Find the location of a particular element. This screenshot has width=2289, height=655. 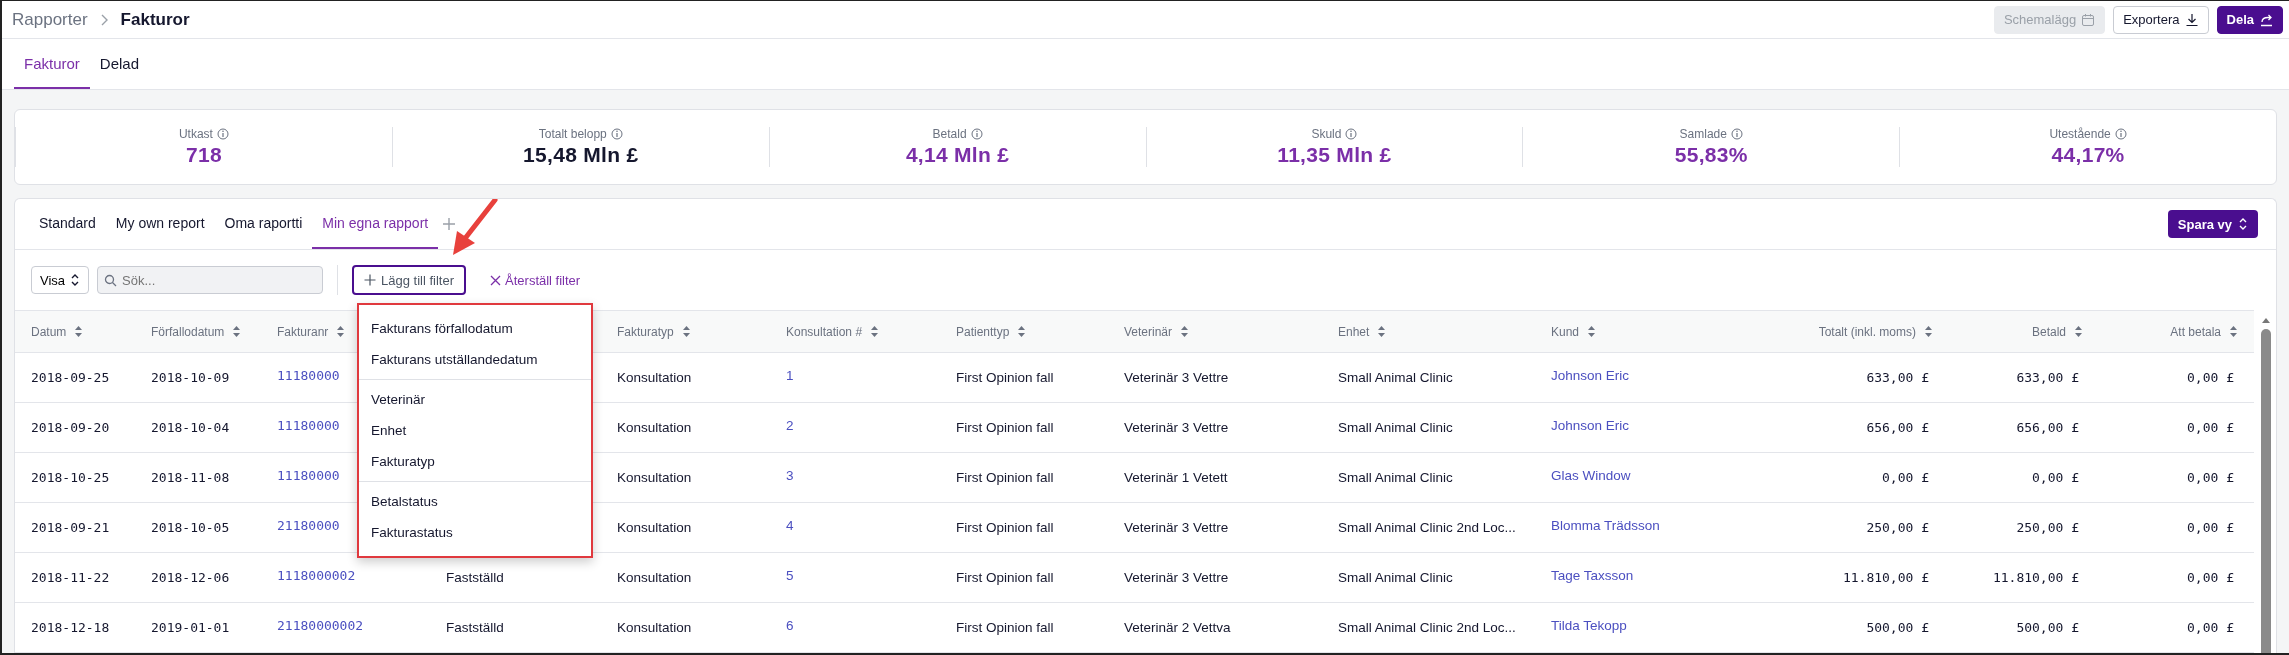

report-tab: My own report is located at coordinates (160, 224).